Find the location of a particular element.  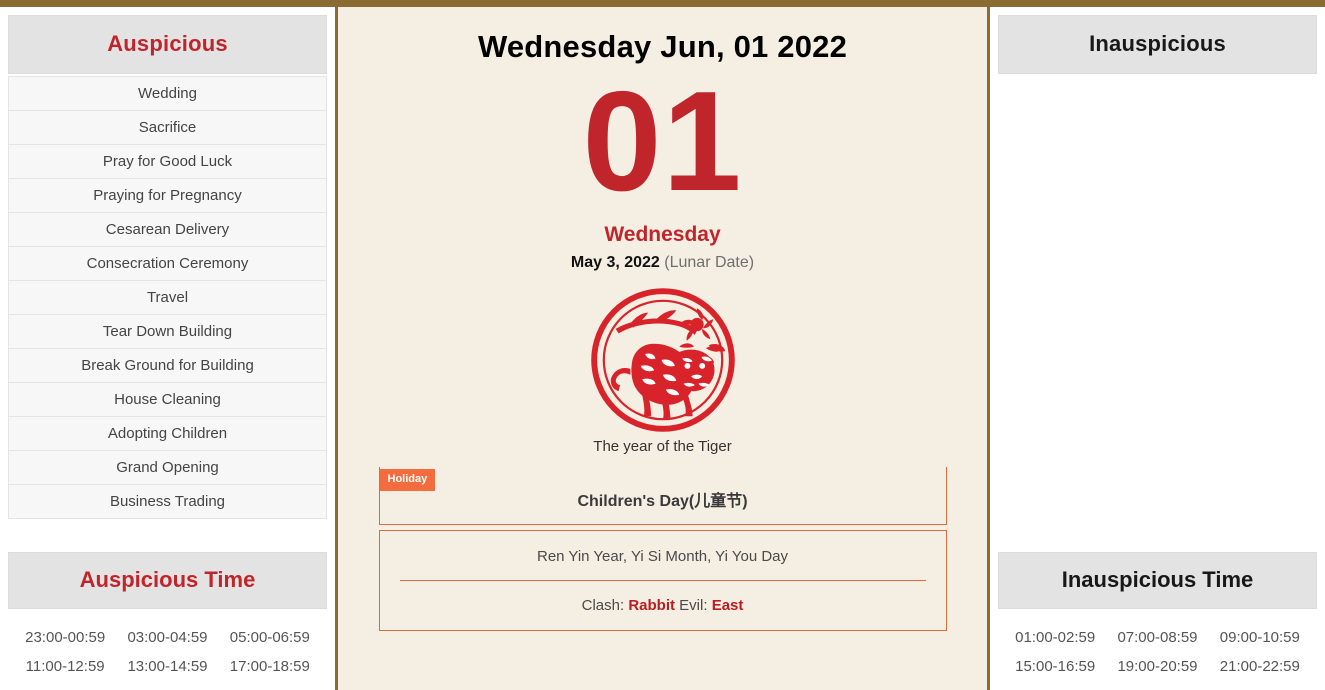

clash-value: Rabbit is located at coordinates (651, 605).